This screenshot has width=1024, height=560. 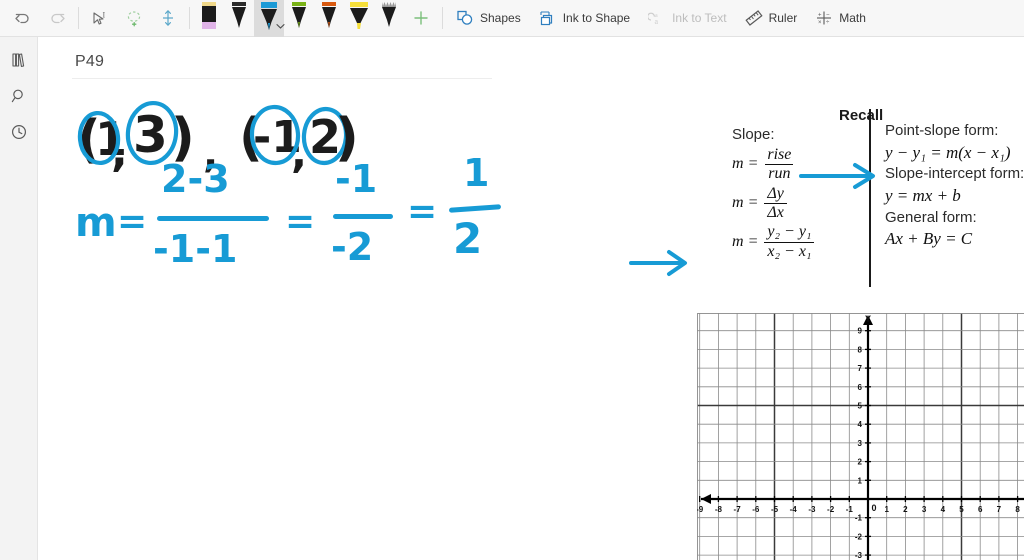 What do you see at coordinates (134, 18) in the screenshot?
I see `lasso-select-icon` at bounding box center [134, 18].